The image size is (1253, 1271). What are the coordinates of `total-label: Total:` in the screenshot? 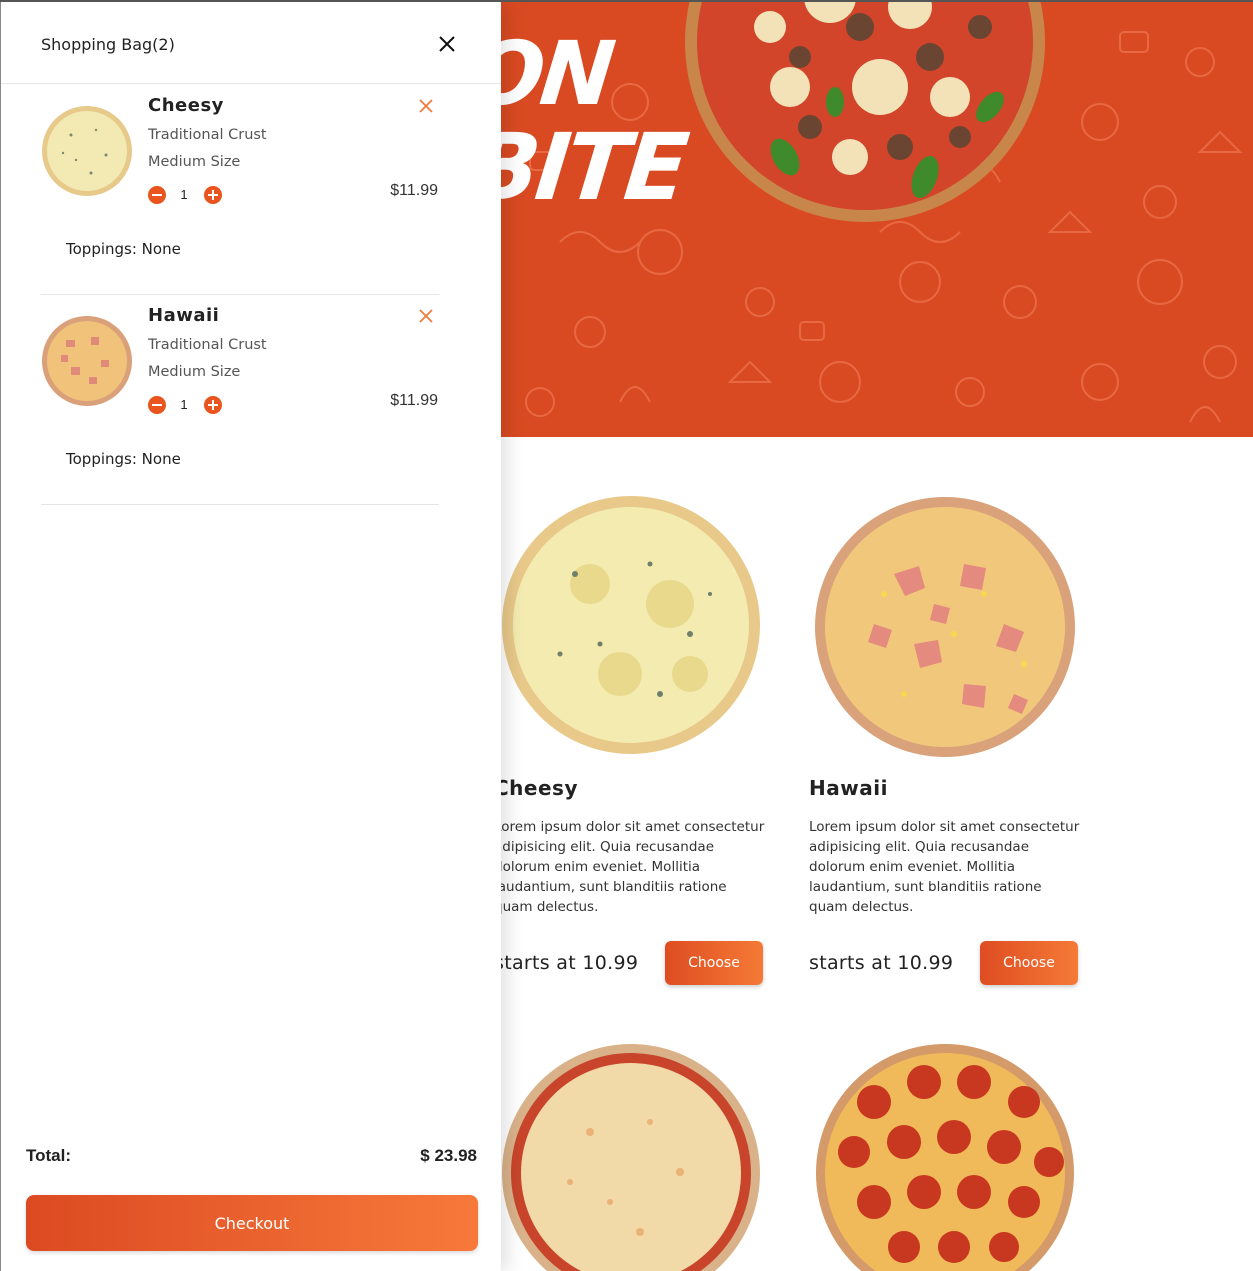 It's located at (49, 1155).